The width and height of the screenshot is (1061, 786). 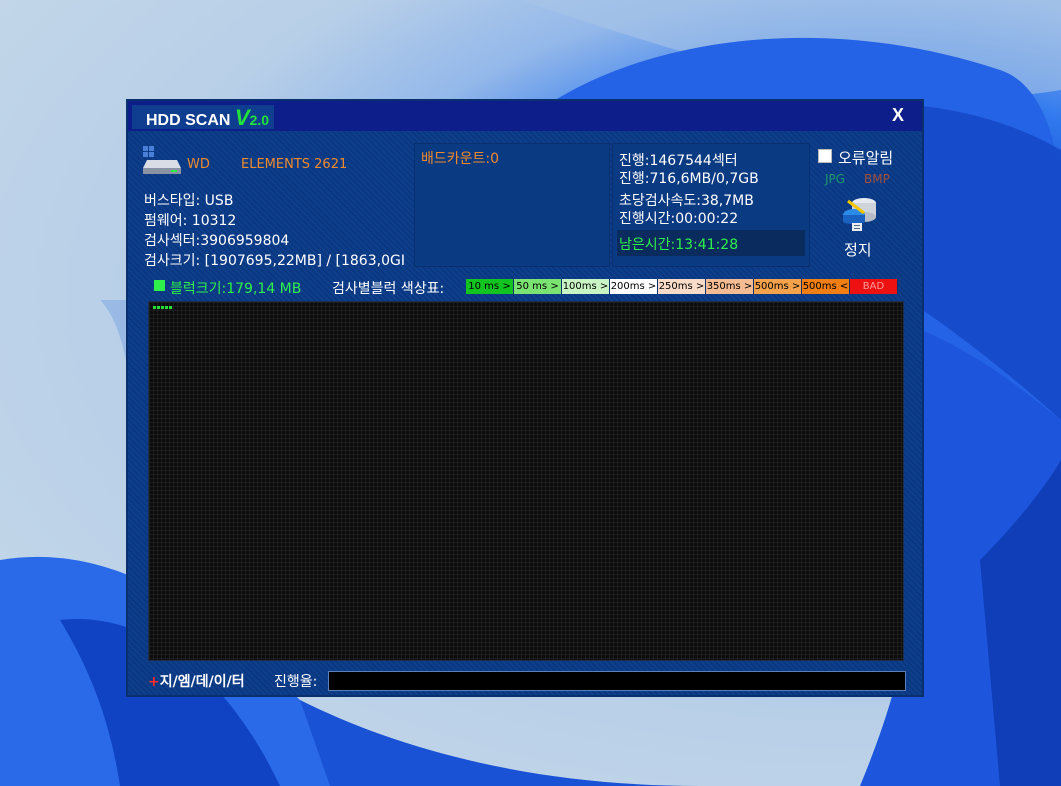 What do you see at coordinates (634, 286) in the screenshot?
I see `legend-item: 200ms >` at bounding box center [634, 286].